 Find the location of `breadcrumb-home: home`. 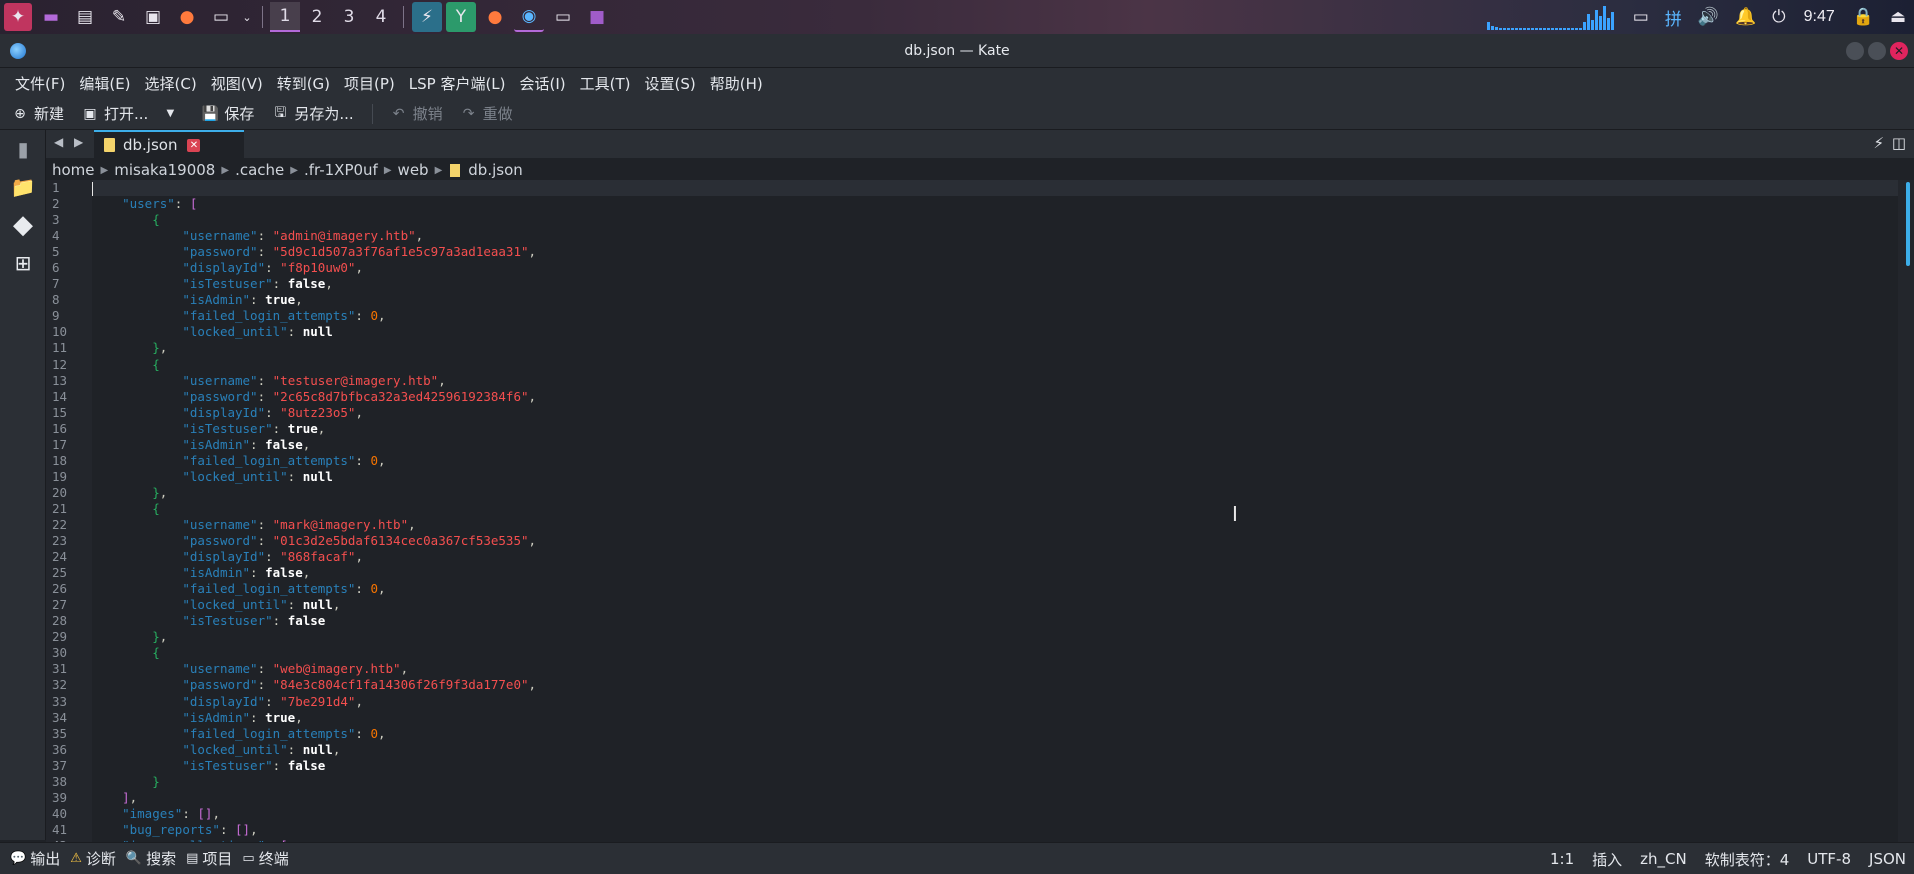

breadcrumb-home: home is located at coordinates (73, 170).